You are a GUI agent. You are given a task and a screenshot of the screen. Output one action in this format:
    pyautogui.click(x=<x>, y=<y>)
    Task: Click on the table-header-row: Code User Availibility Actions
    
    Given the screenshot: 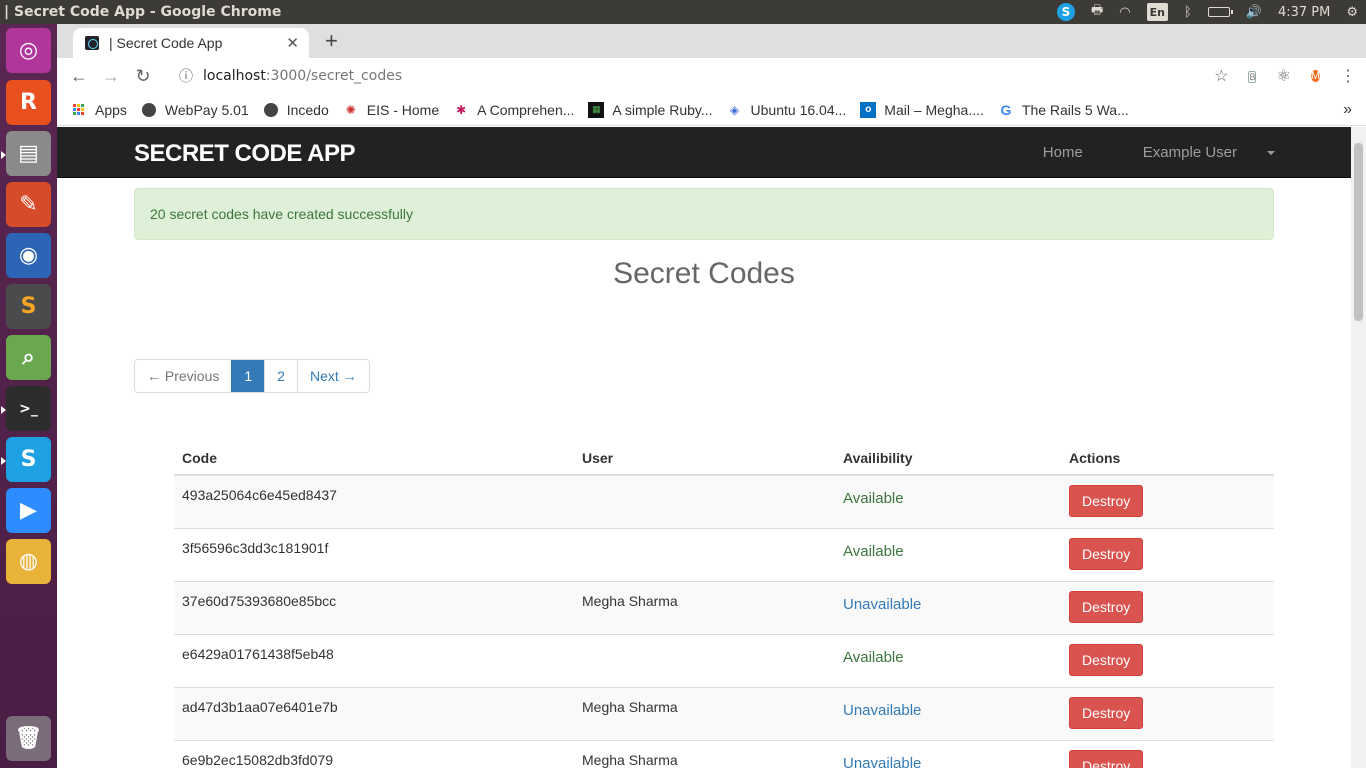 What is the action you would take?
    pyautogui.click(x=724, y=457)
    